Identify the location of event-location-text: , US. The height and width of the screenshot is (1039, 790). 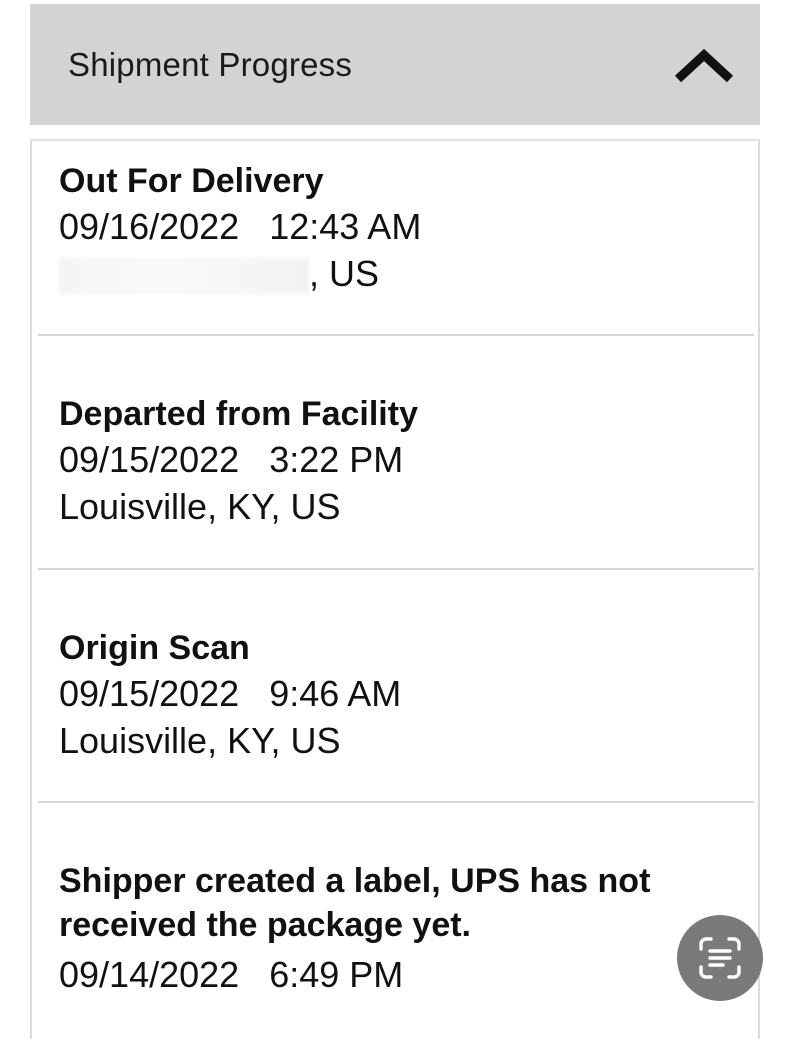
(344, 273).